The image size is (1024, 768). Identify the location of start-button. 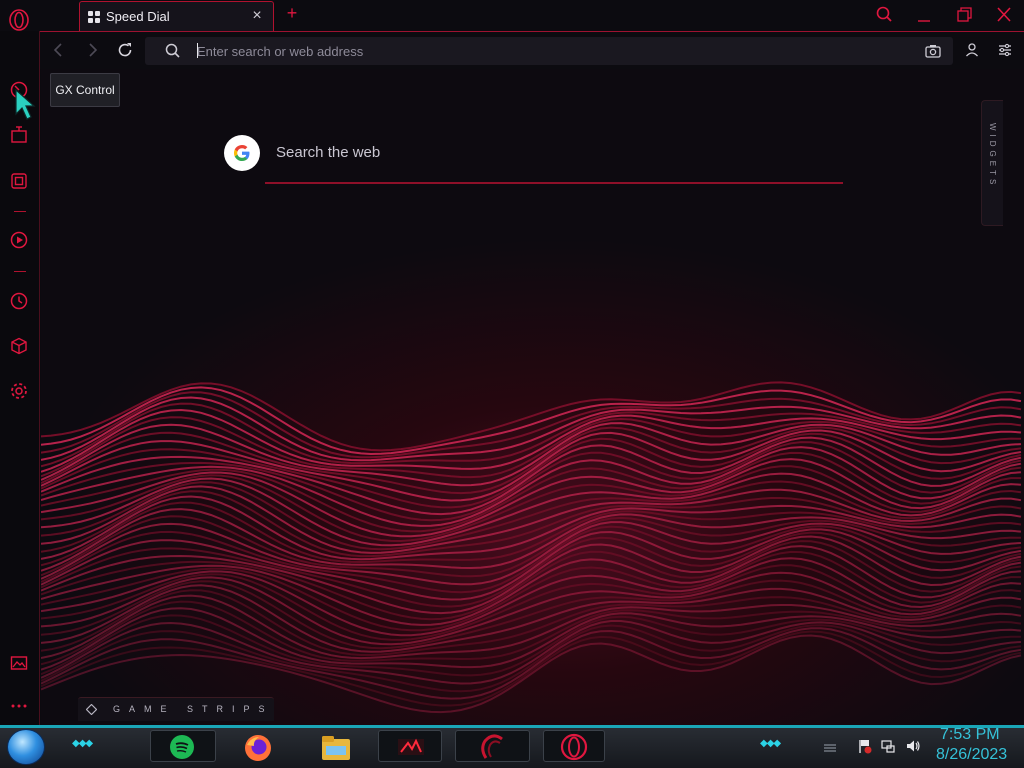
(26, 747).